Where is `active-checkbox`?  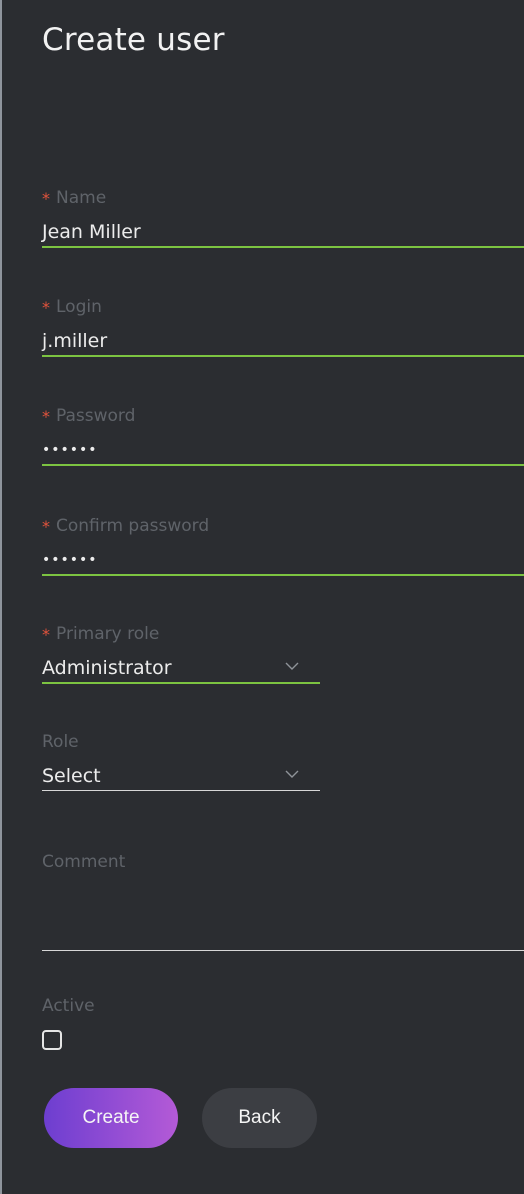 active-checkbox is located at coordinates (52, 1040).